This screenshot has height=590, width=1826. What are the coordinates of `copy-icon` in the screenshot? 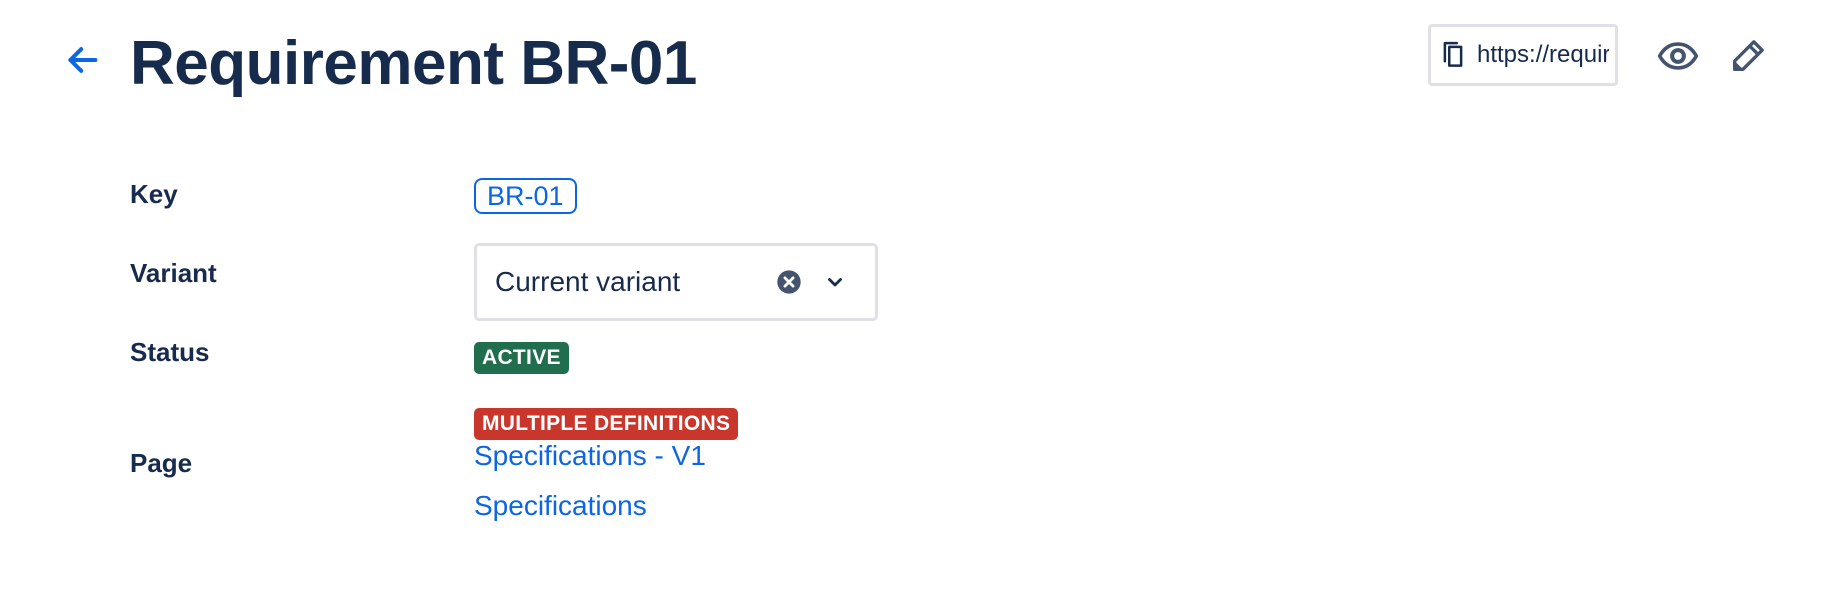 It's located at (1453, 54).